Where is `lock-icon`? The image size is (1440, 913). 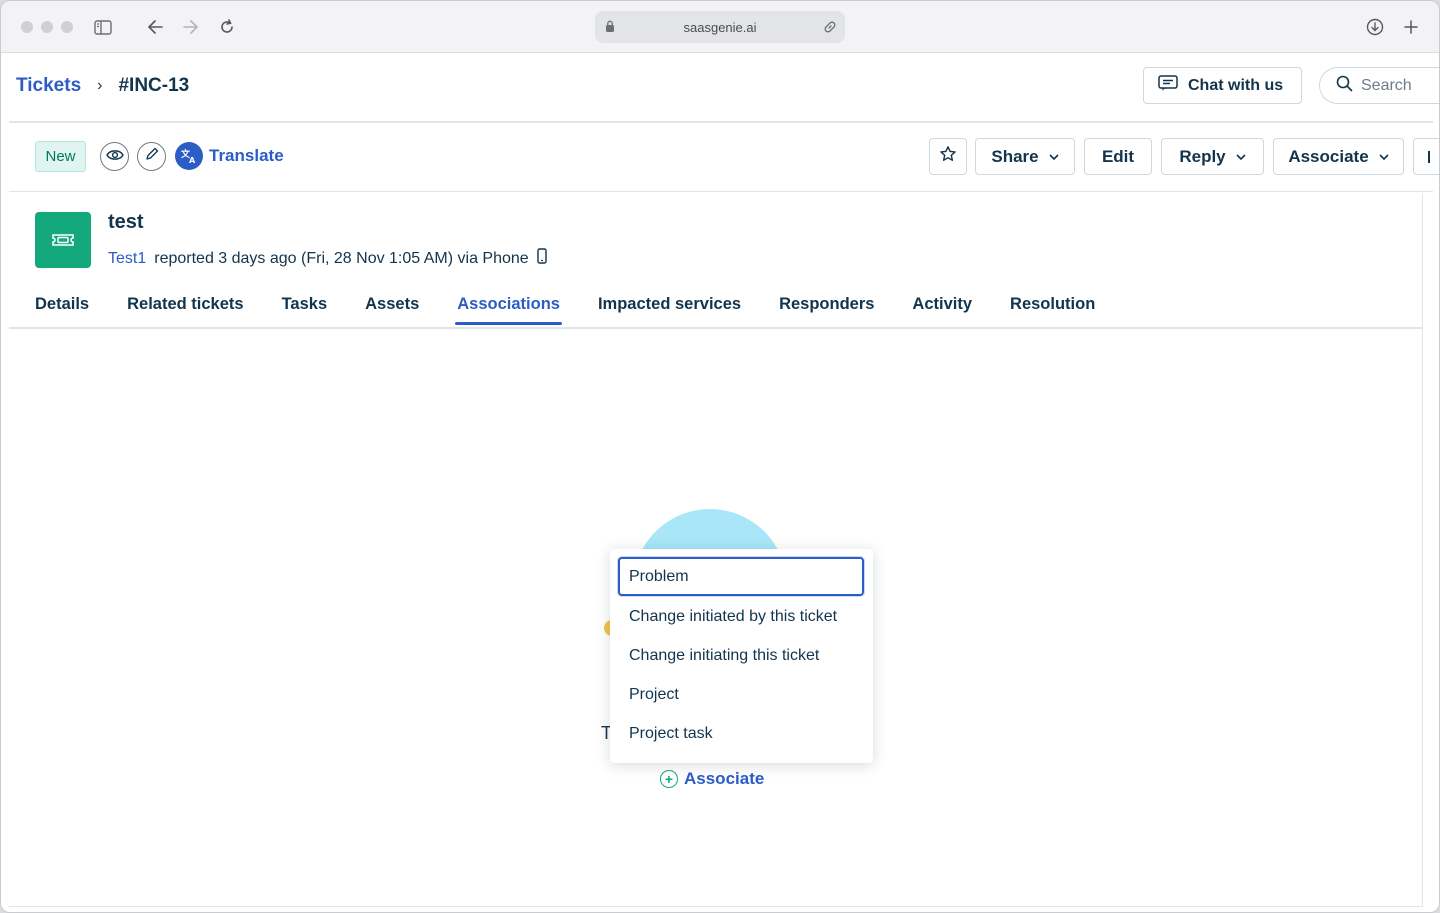 lock-icon is located at coordinates (610, 28).